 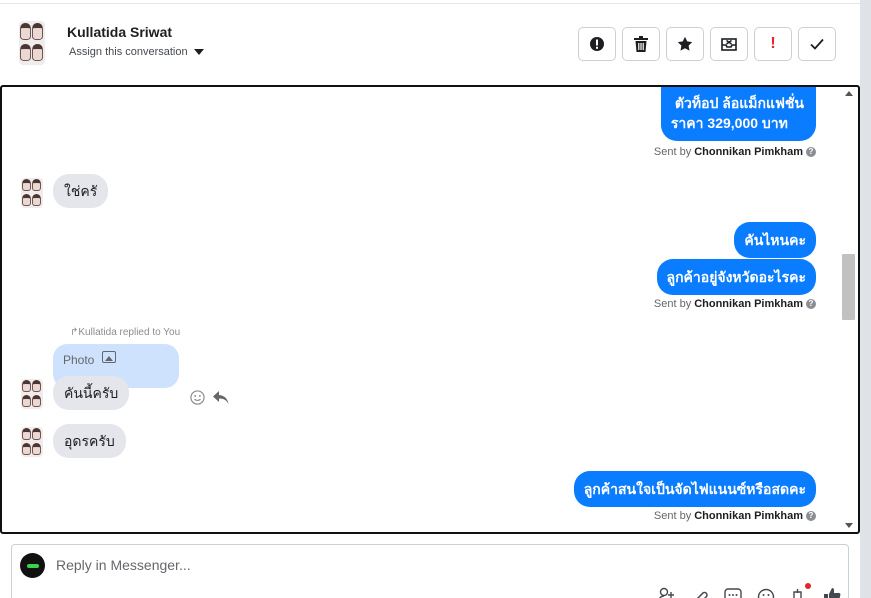 I want to click on delete-button, so click(x=641, y=44).